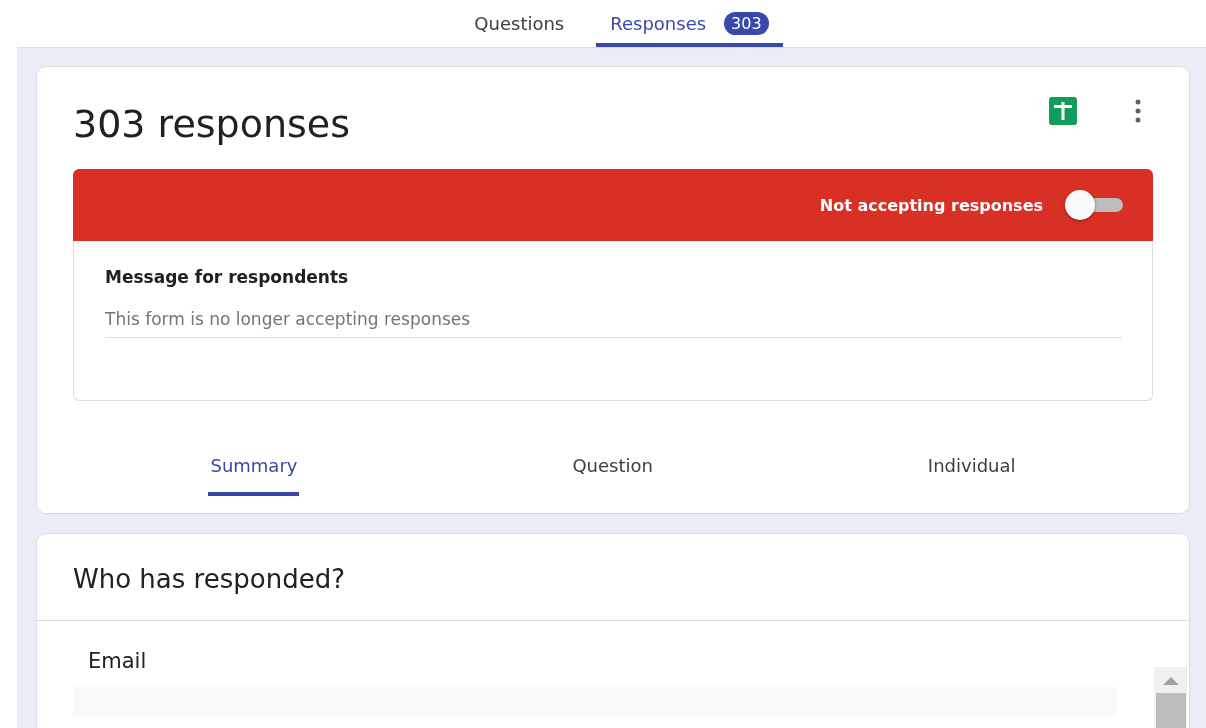 The width and height of the screenshot is (1206, 728). What do you see at coordinates (931, 205) in the screenshot?
I see `accepting-label: Not accepting responses` at bounding box center [931, 205].